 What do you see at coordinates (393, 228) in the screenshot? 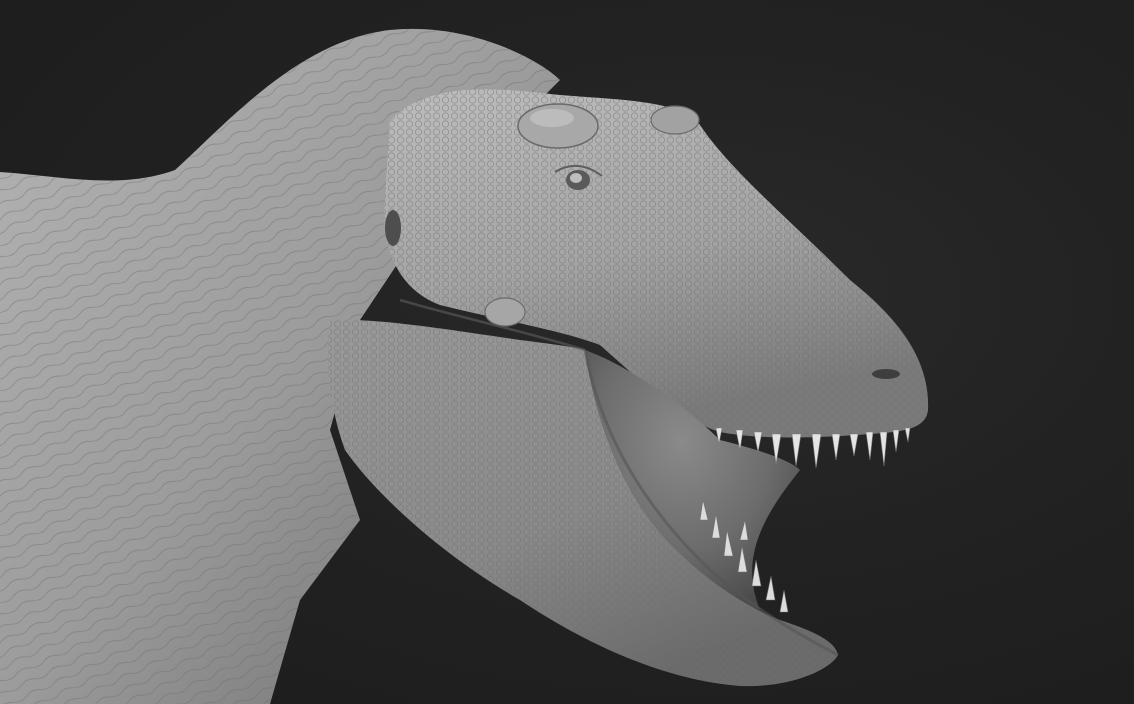
I see `ear-hole` at bounding box center [393, 228].